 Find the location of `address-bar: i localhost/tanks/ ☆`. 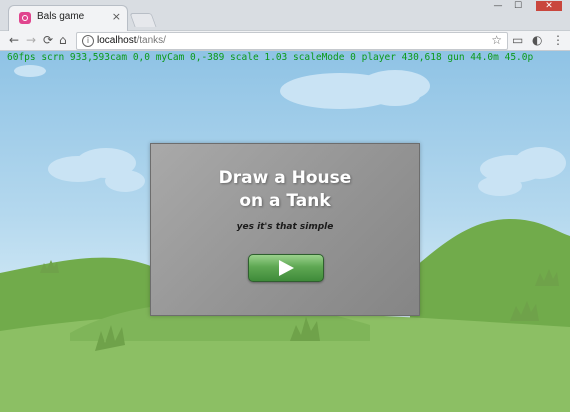

address-bar: i localhost/tanks/ ☆ is located at coordinates (292, 41).